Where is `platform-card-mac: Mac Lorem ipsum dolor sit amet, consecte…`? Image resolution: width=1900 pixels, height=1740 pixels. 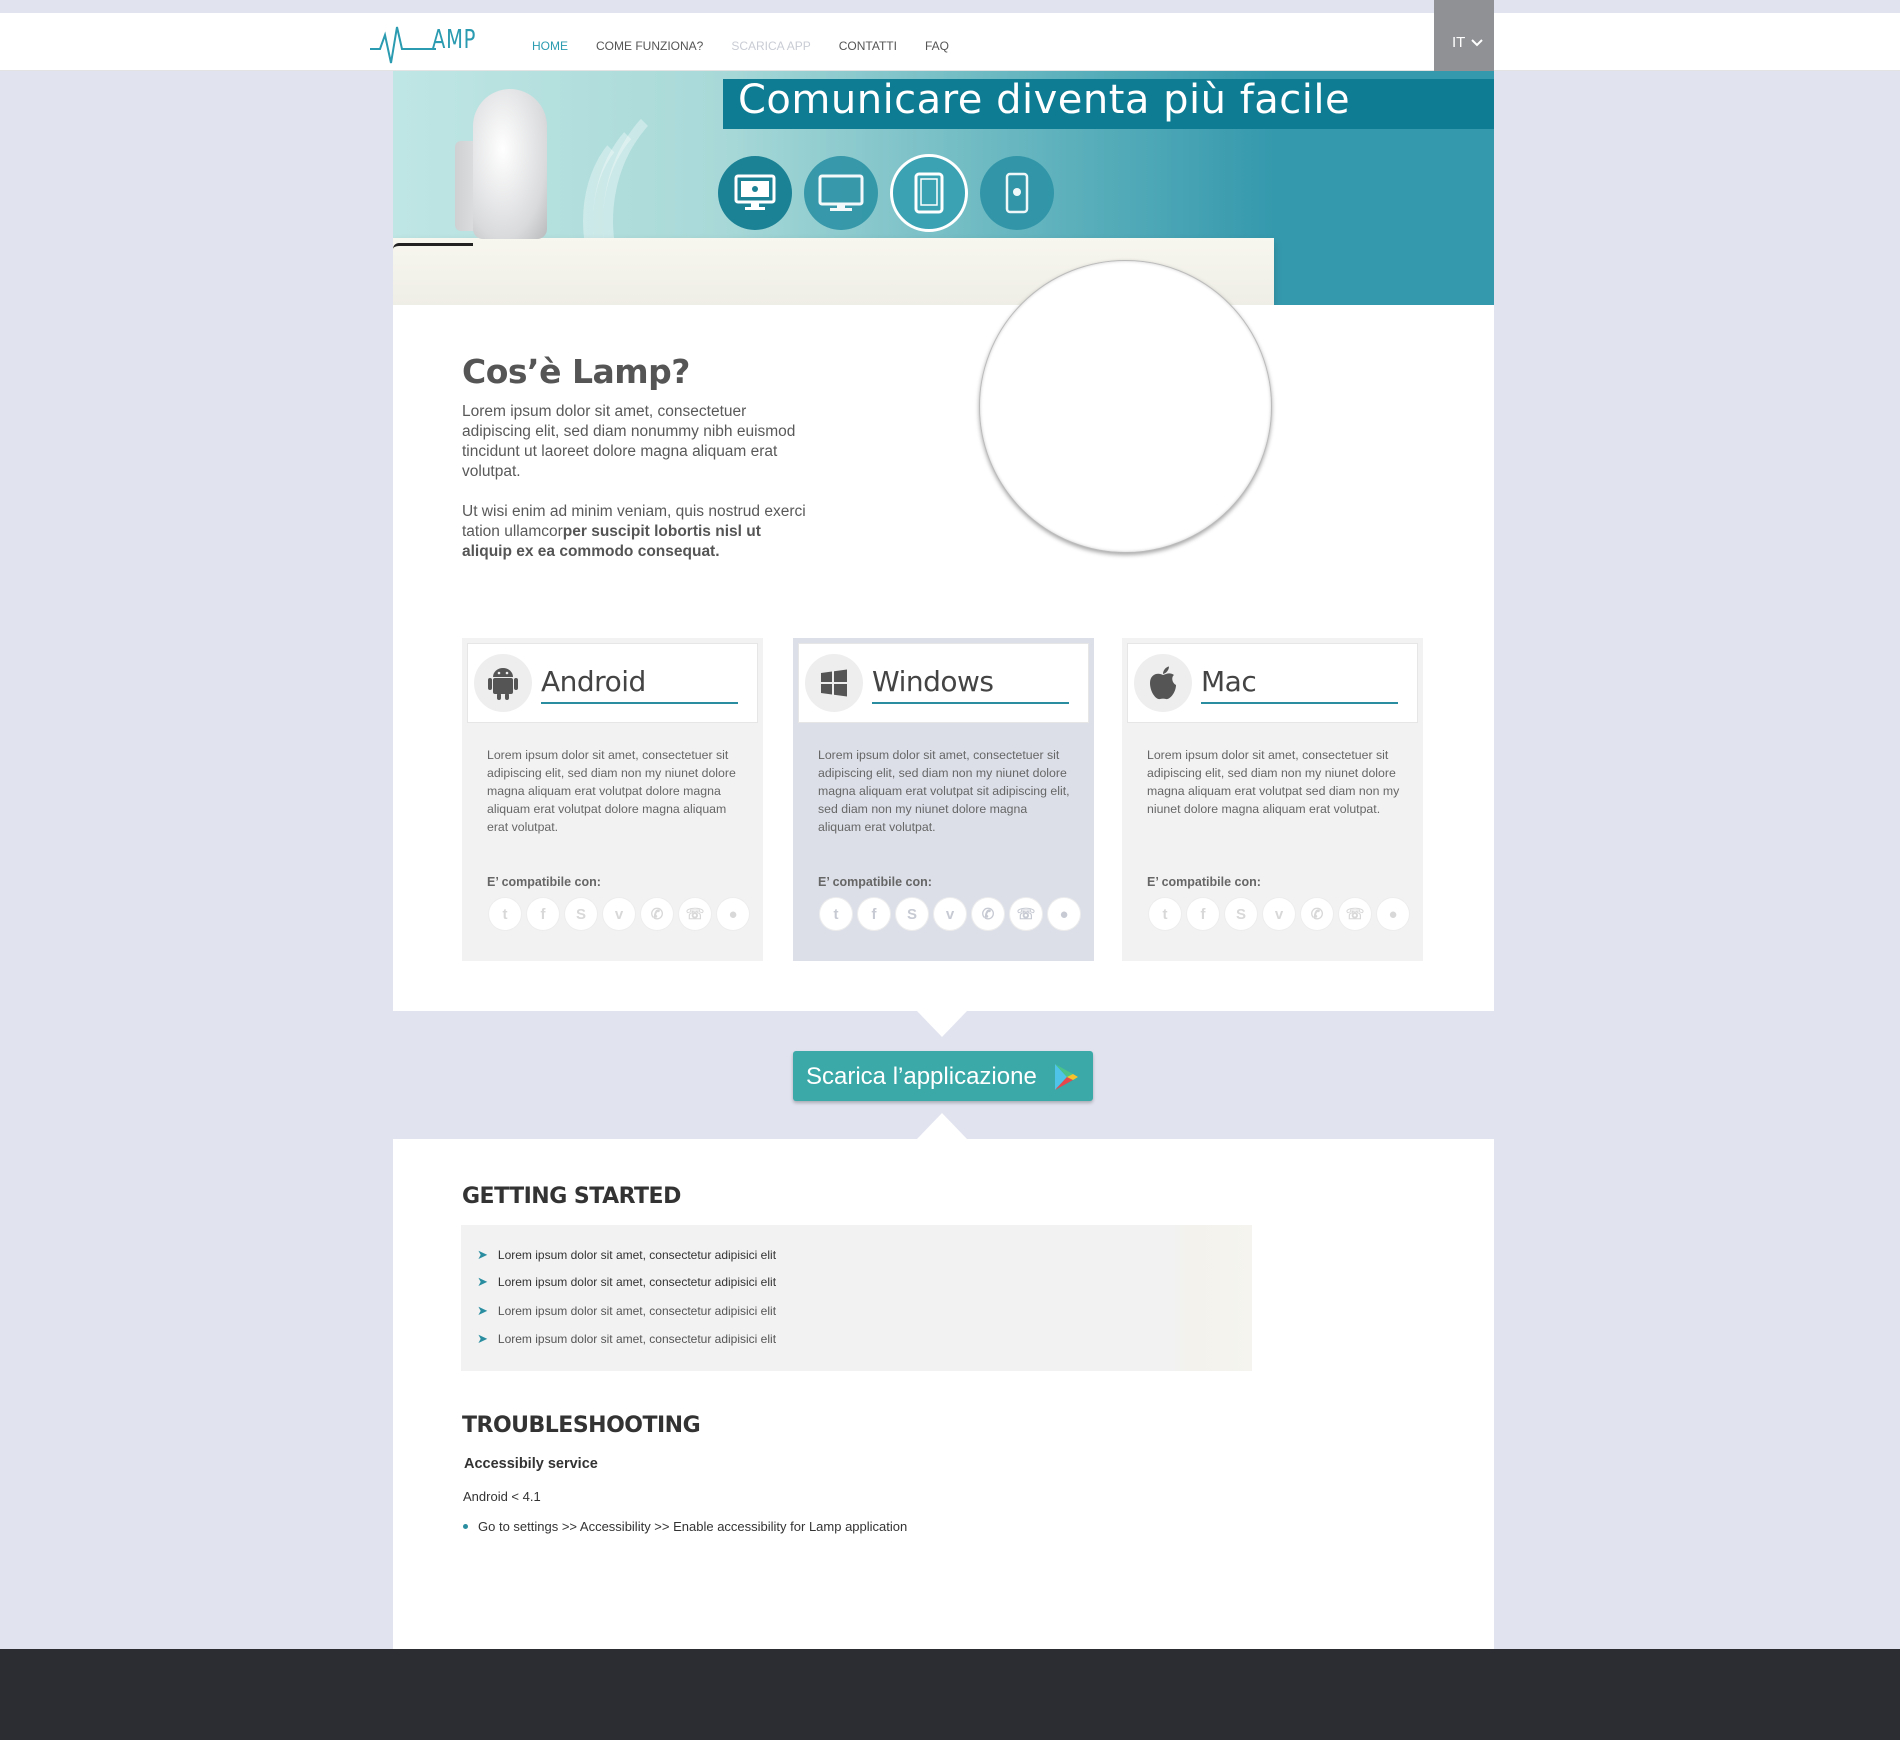
platform-card-mac: Mac Lorem ipsum dolor sit amet, consecte… is located at coordinates (1272, 799).